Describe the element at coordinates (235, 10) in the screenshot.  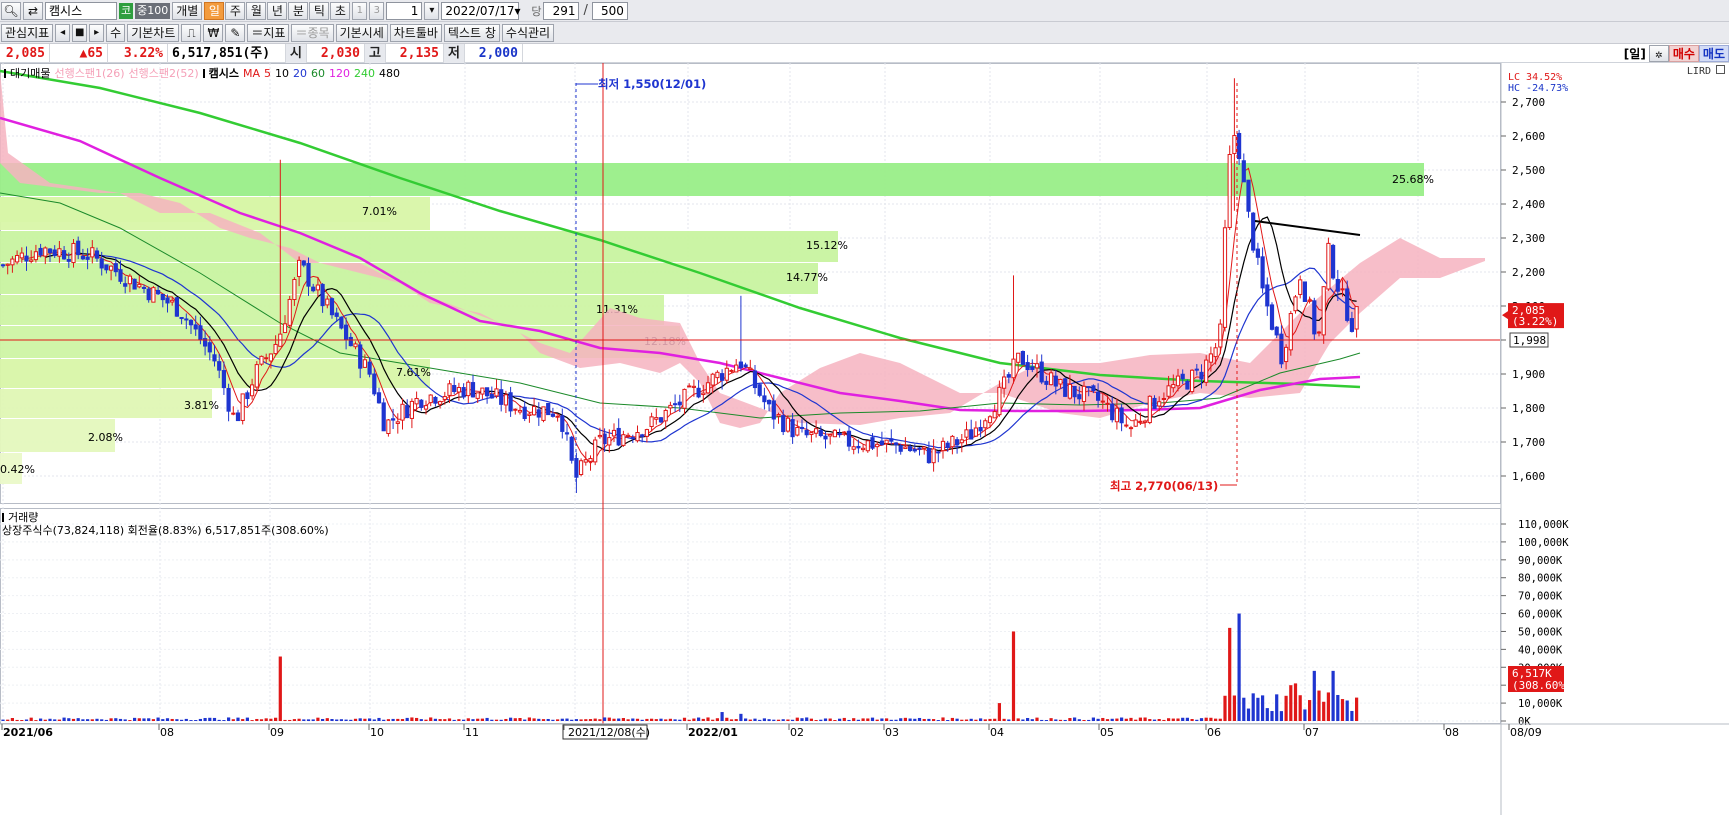
I see `period-button: 주` at that location.